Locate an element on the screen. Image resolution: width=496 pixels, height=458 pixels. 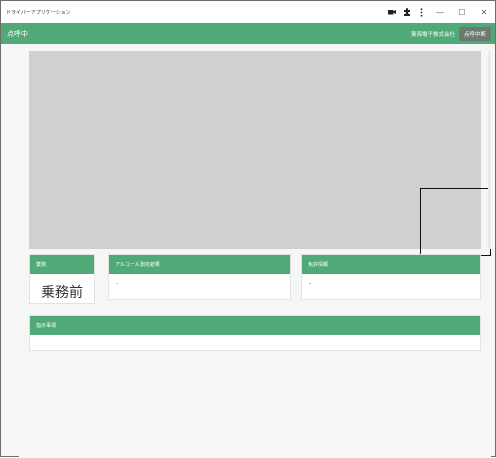
maximize-button: ☐ is located at coordinates (462, 12).